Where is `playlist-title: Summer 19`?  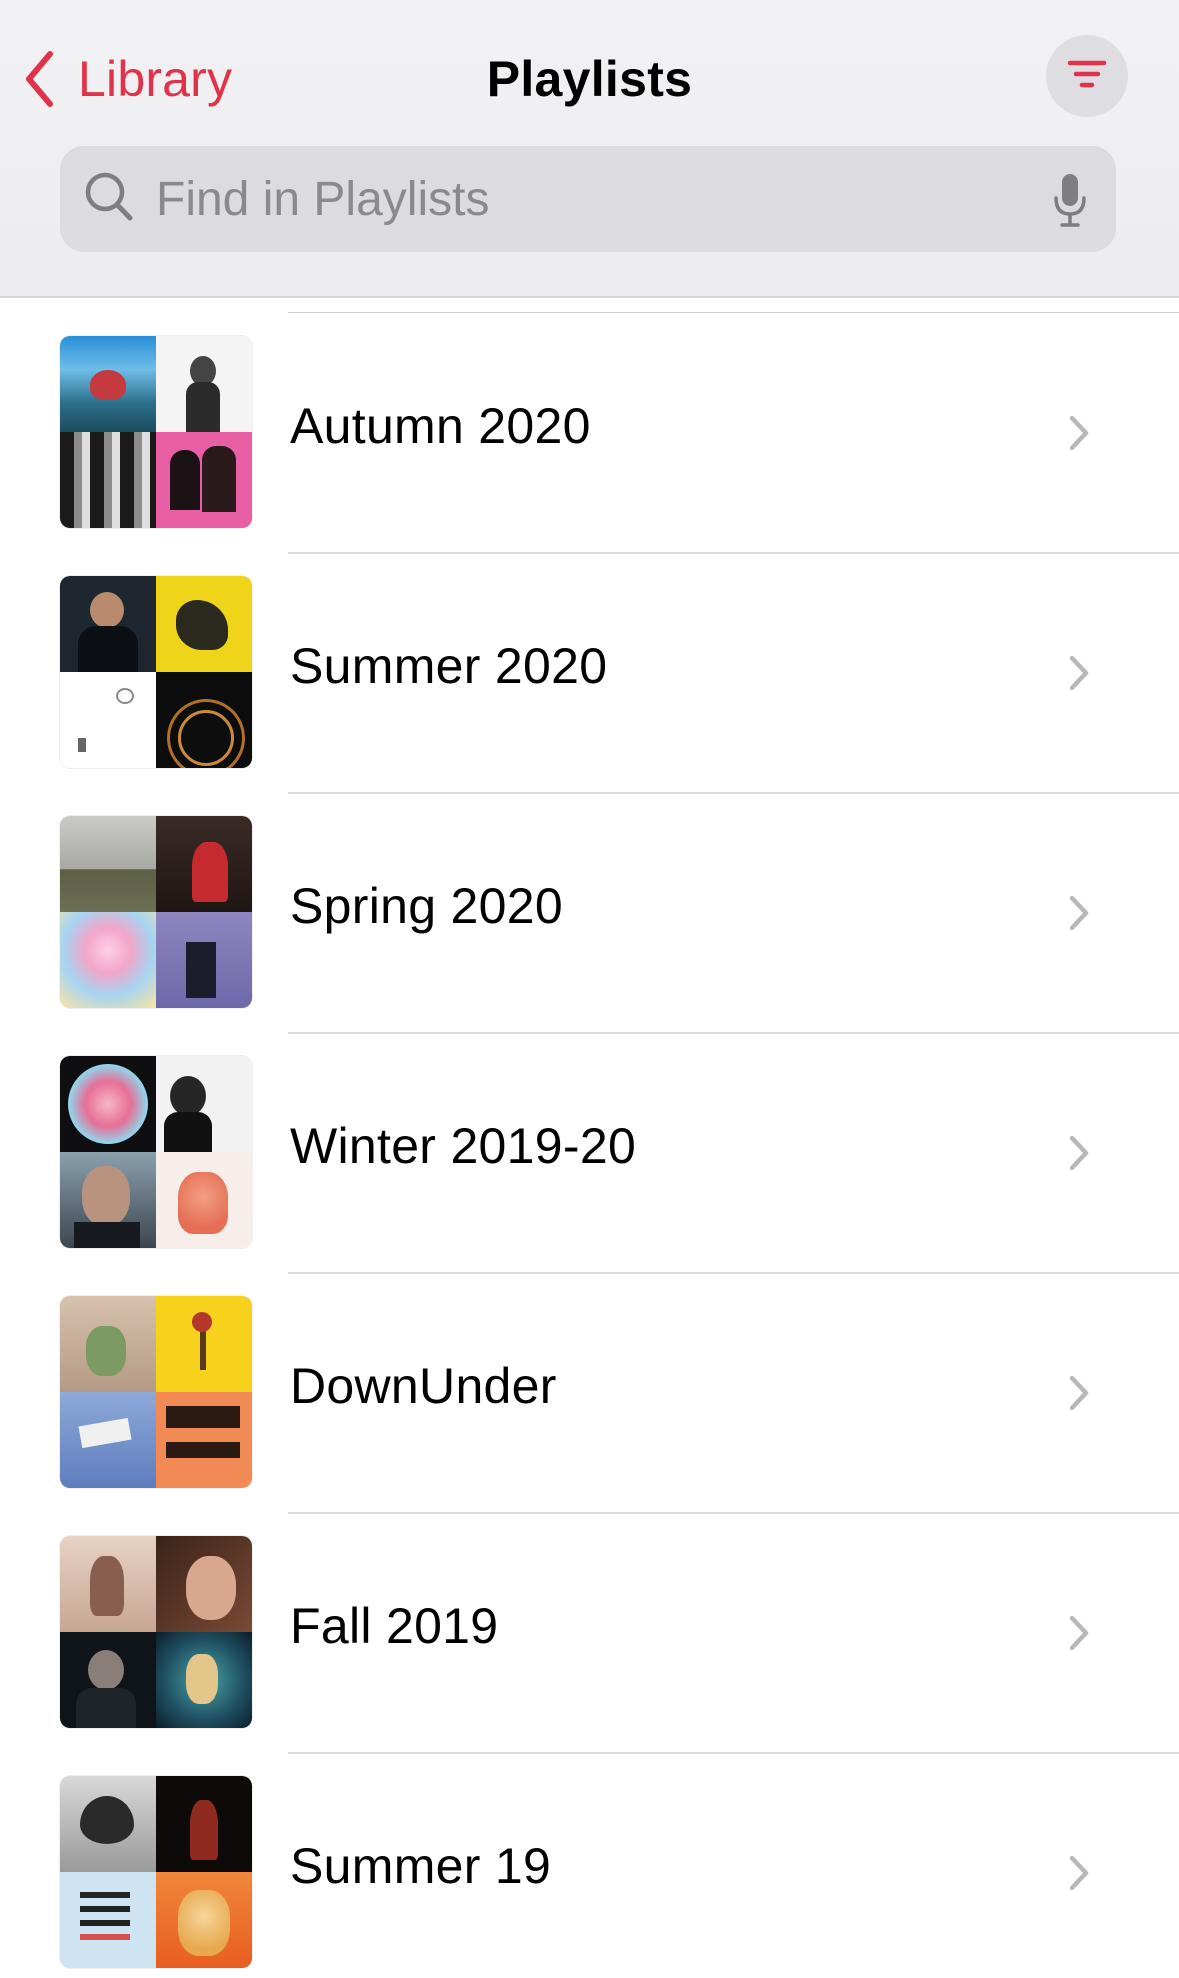 playlist-title: Summer 19 is located at coordinates (421, 1866).